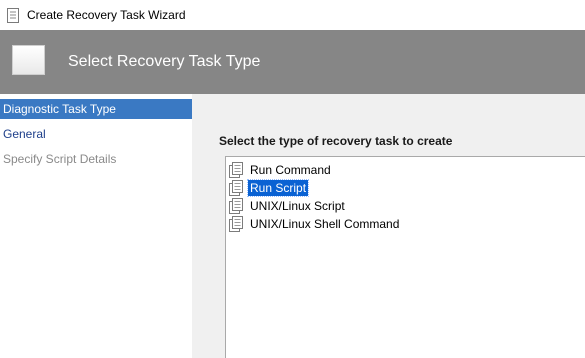 This screenshot has width=585, height=358. What do you see at coordinates (106, 15) in the screenshot?
I see `window-title: Create Recovery Task Wizard` at bounding box center [106, 15].